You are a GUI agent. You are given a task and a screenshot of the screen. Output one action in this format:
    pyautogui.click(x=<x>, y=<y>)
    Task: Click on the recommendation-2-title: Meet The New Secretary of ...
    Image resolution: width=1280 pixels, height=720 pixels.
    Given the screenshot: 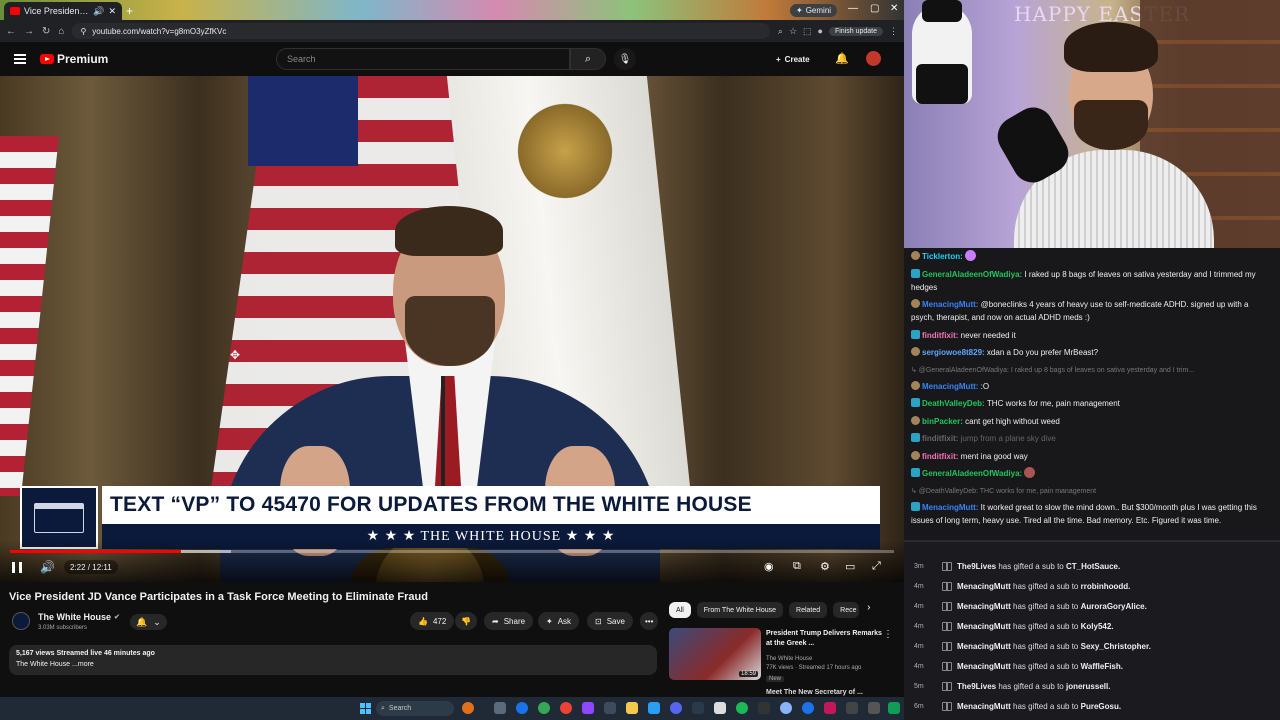 What is the action you would take?
    pyautogui.click(x=814, y=692)
    